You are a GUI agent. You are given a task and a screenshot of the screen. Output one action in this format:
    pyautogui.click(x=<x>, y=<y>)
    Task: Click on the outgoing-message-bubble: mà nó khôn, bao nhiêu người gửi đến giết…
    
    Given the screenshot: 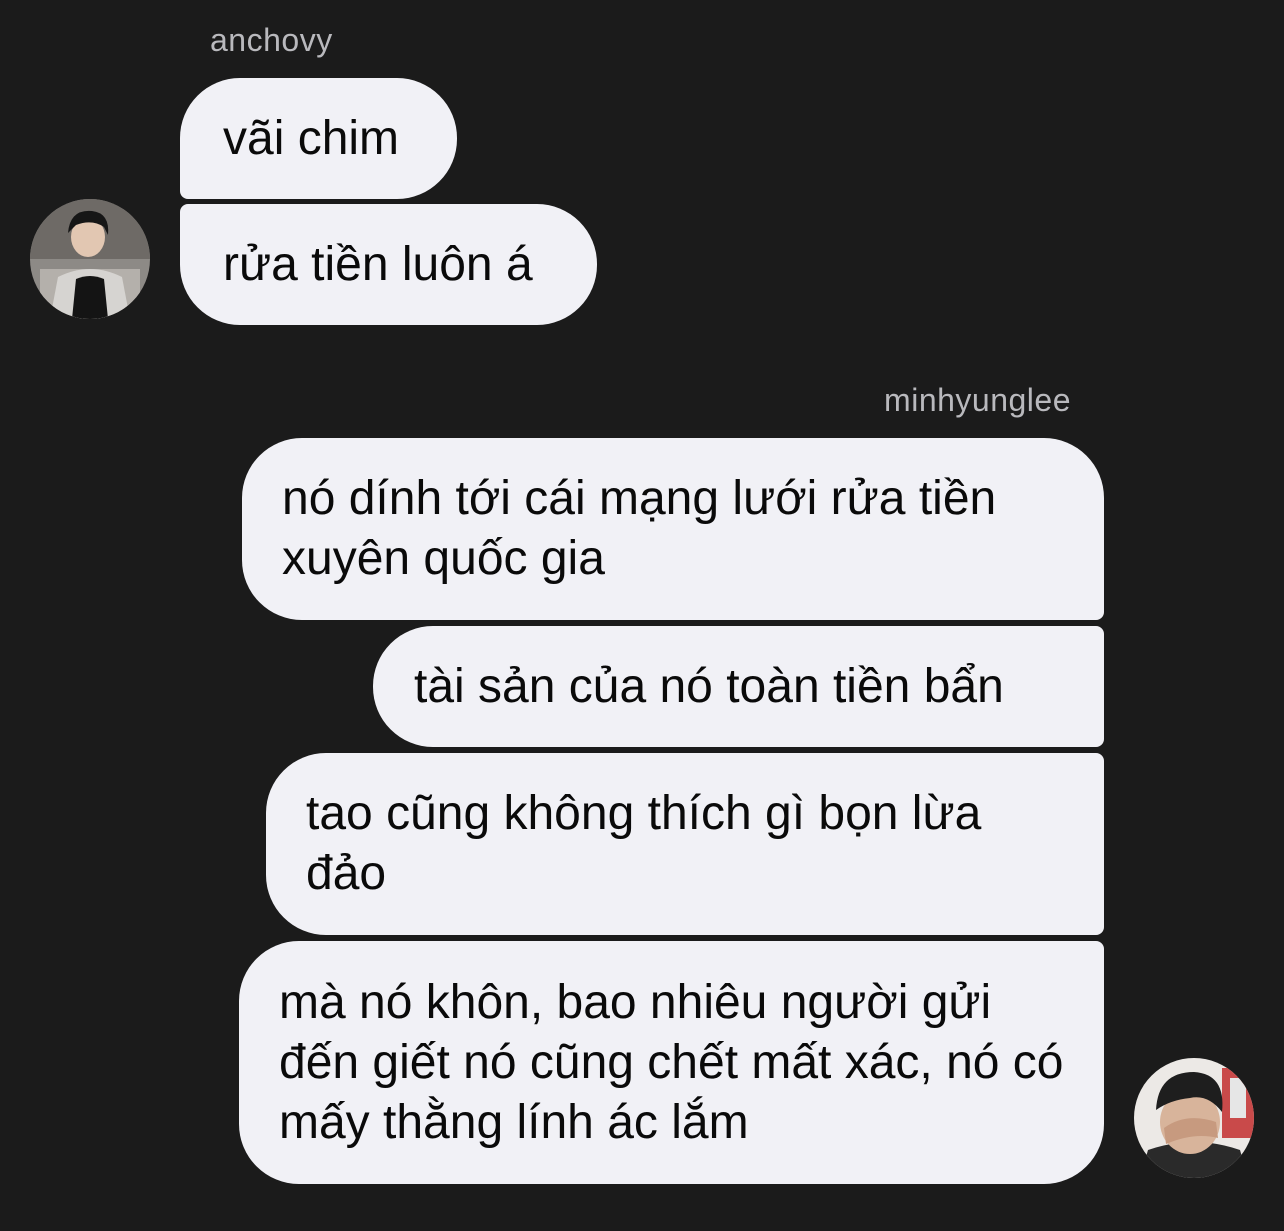 What is the action you would take?
    pyautogui.click(x=671, y=1062)
    